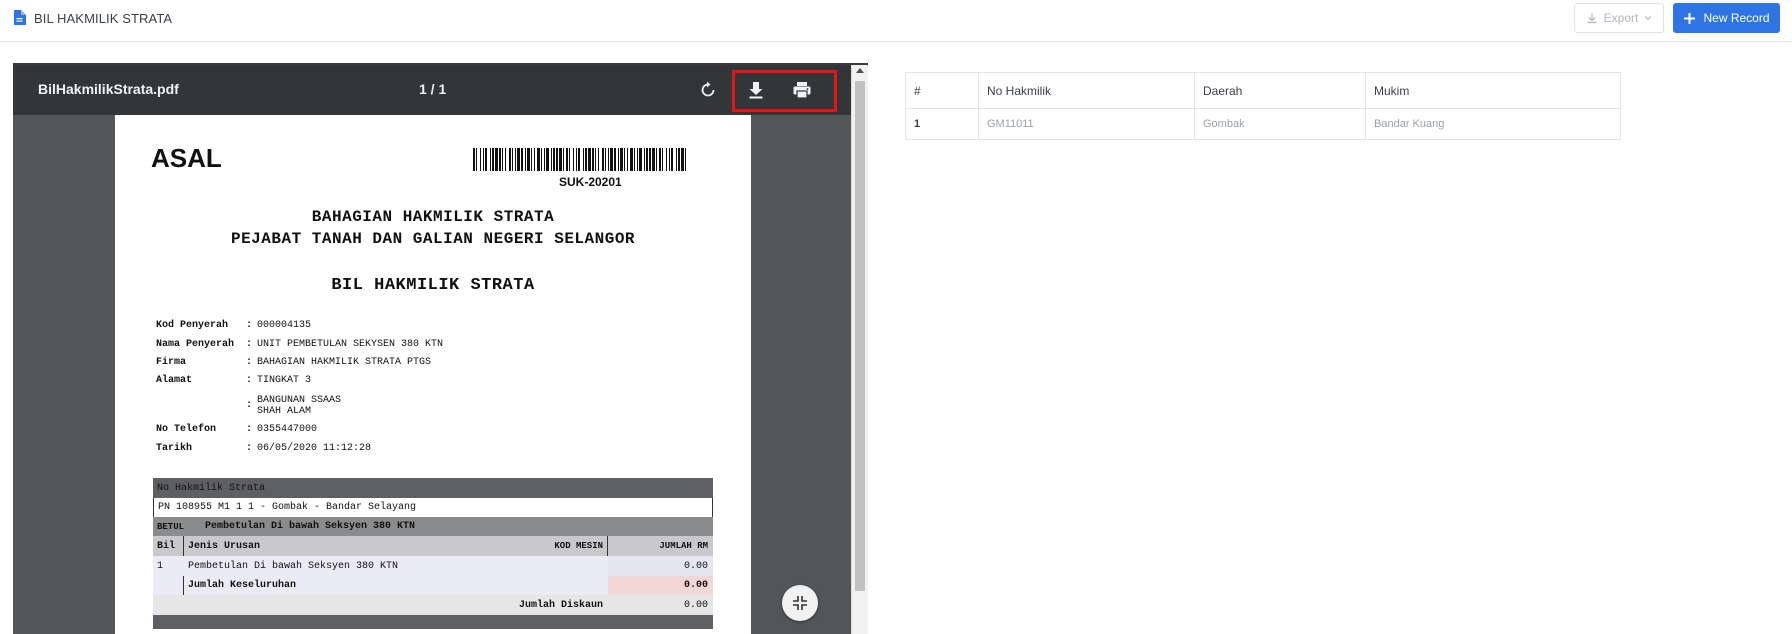 The width and height of the screenshot is (1792, 634). What do you see at coordinates (171, 526) in the screenshot?
I see `section-code: BETUL` at bounding box center [171, 526].